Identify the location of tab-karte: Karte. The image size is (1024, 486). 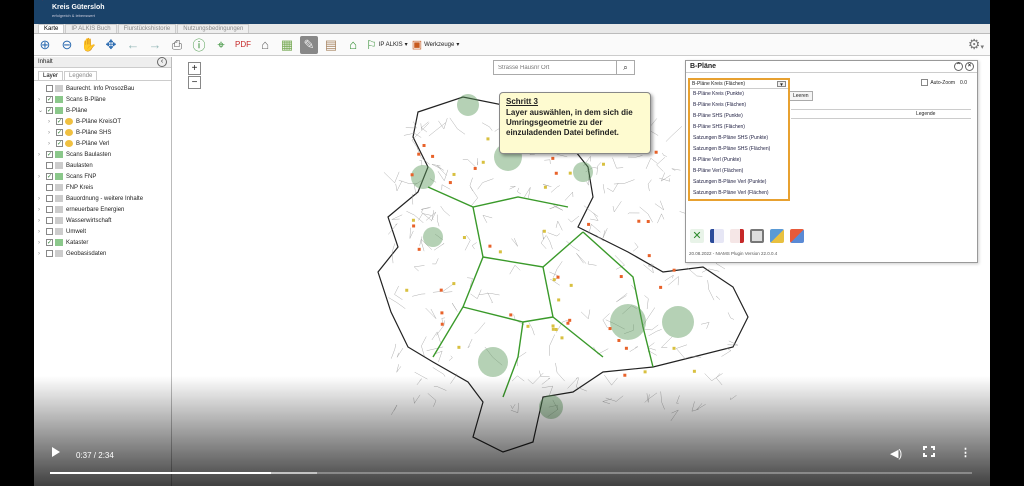
(51, 28).